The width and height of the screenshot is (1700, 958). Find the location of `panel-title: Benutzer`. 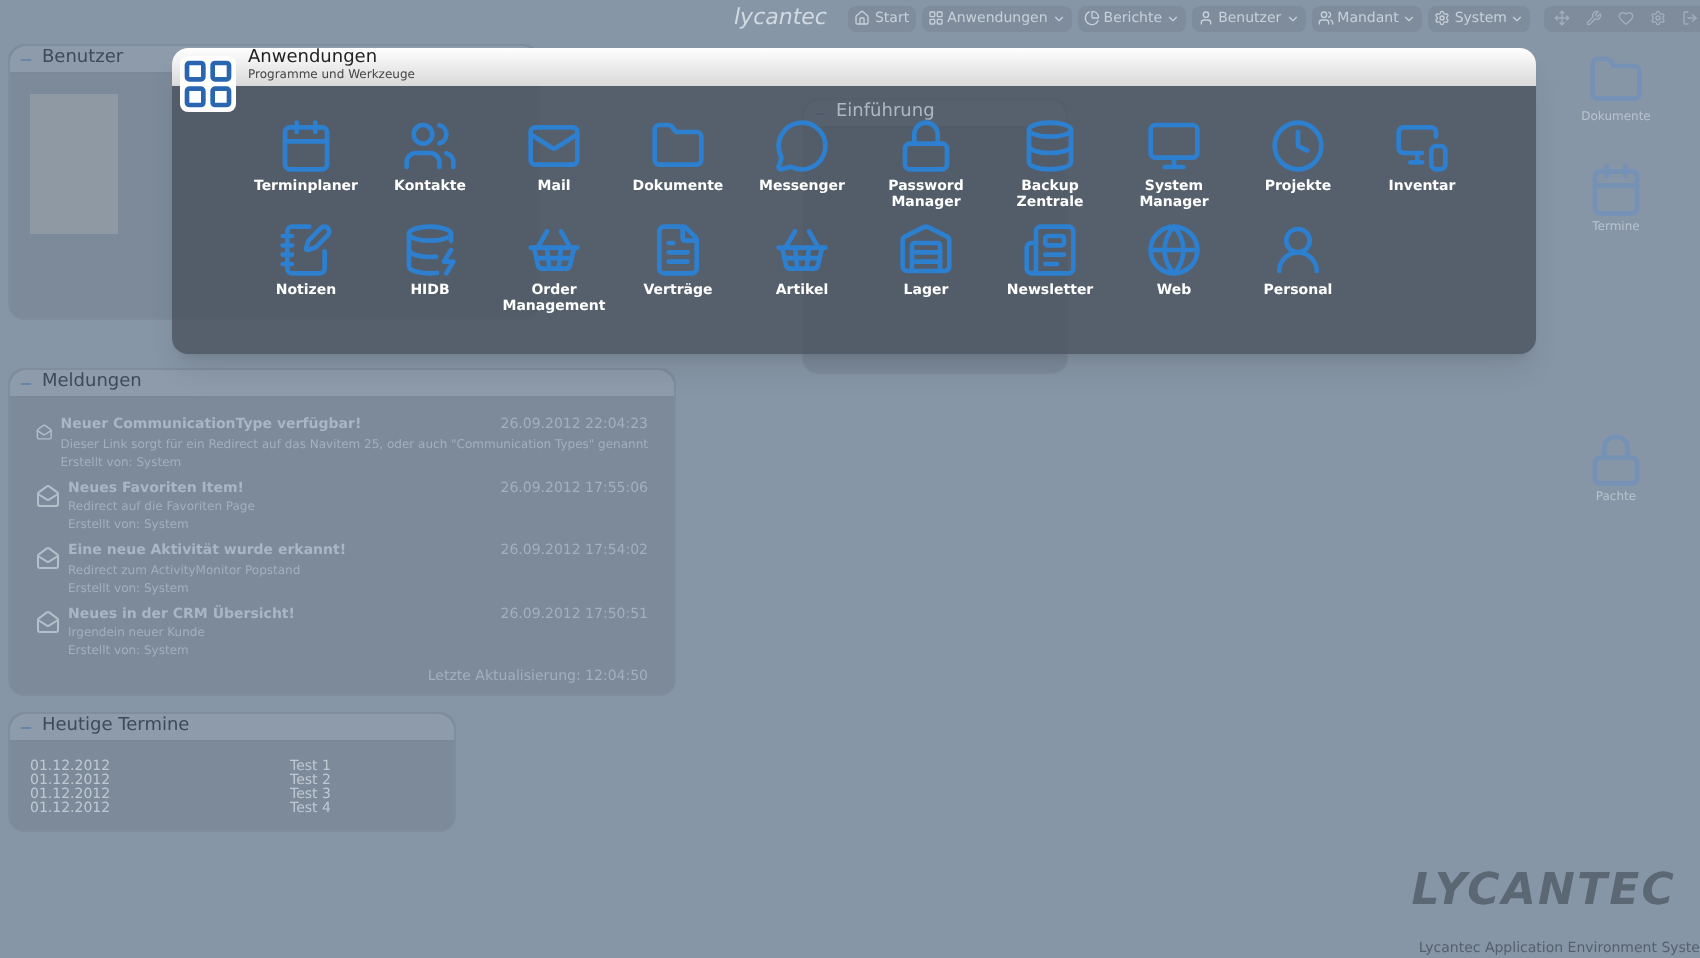

panel-title: Benutzer is located at coordinates (83, 58).